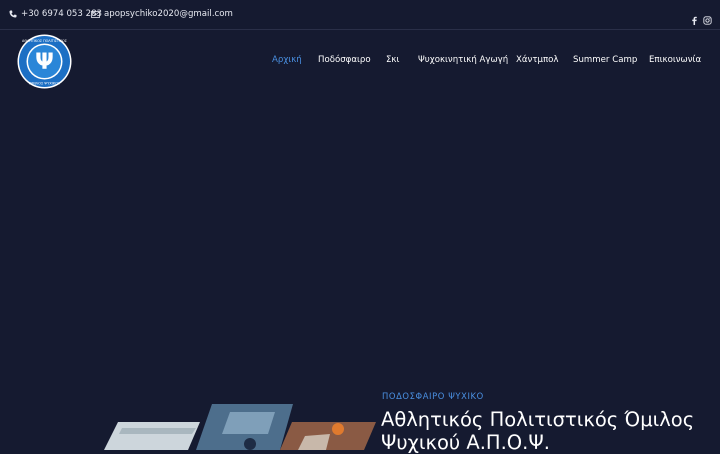 The width and height of the screenshot is (720, 454). I want to click on nav-item-summer-camp: Summer Camp, so click(605, 60).